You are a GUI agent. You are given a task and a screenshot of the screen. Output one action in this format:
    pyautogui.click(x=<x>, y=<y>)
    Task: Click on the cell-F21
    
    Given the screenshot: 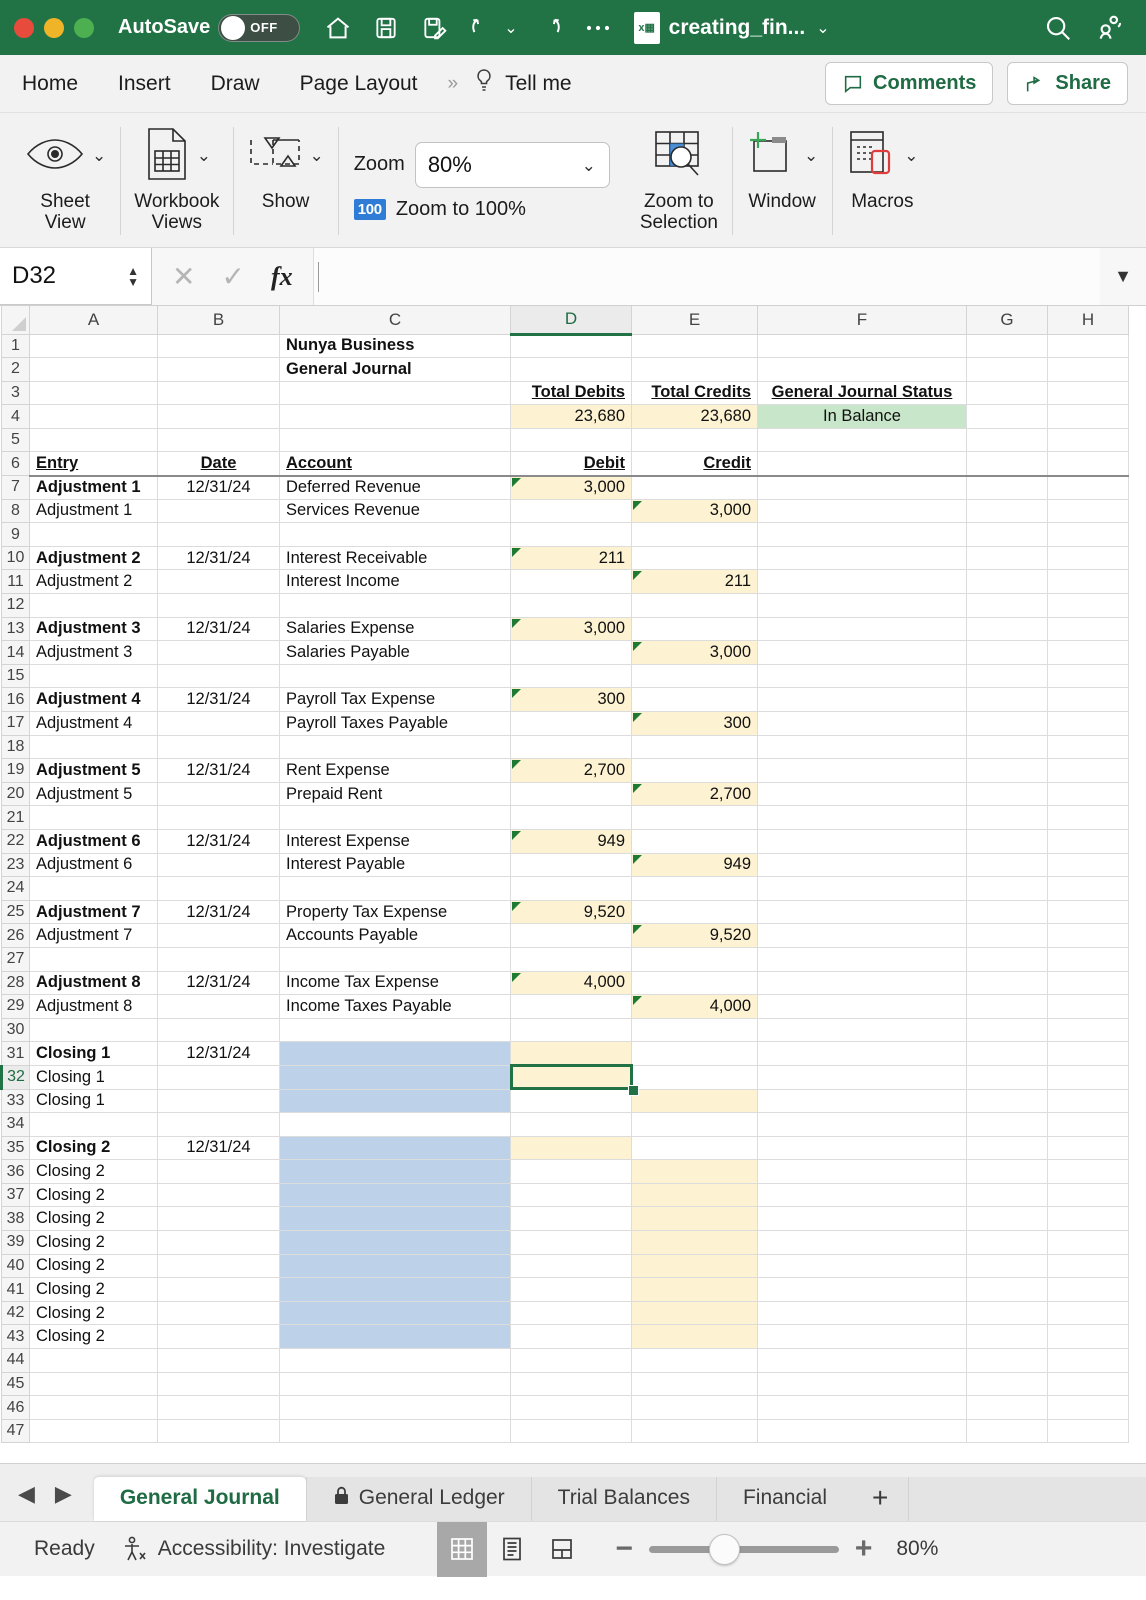 What is the action you would take?
    pyautogui.click(x=862, y=817)
    